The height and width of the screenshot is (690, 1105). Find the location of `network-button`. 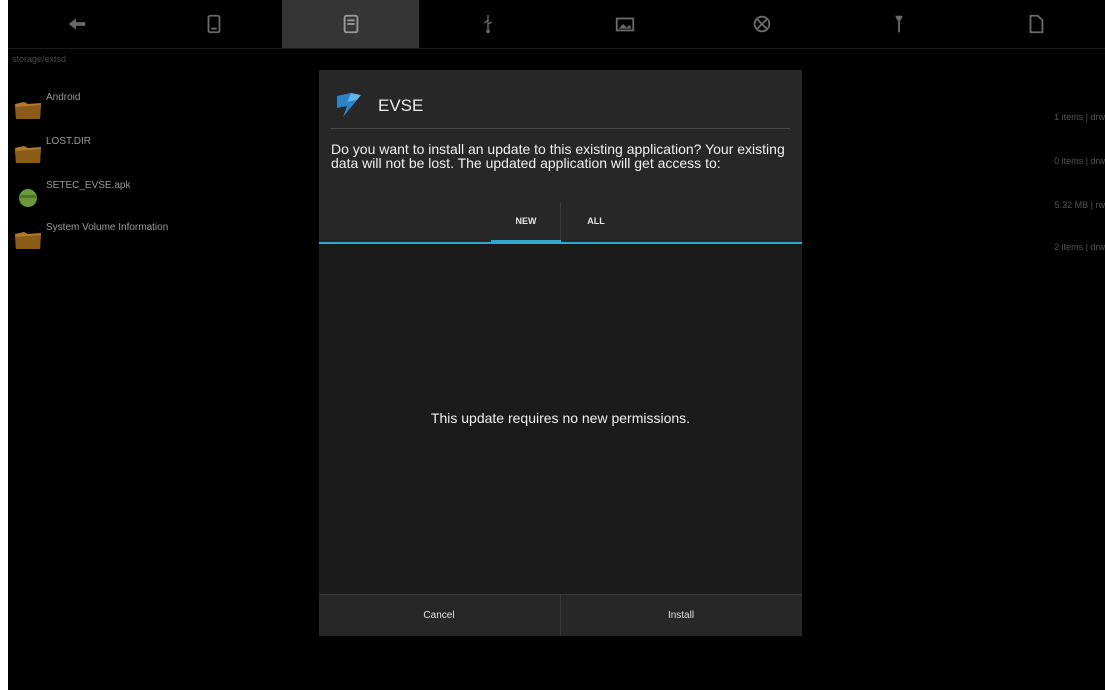

network-button is located at coordinates (761, 24).